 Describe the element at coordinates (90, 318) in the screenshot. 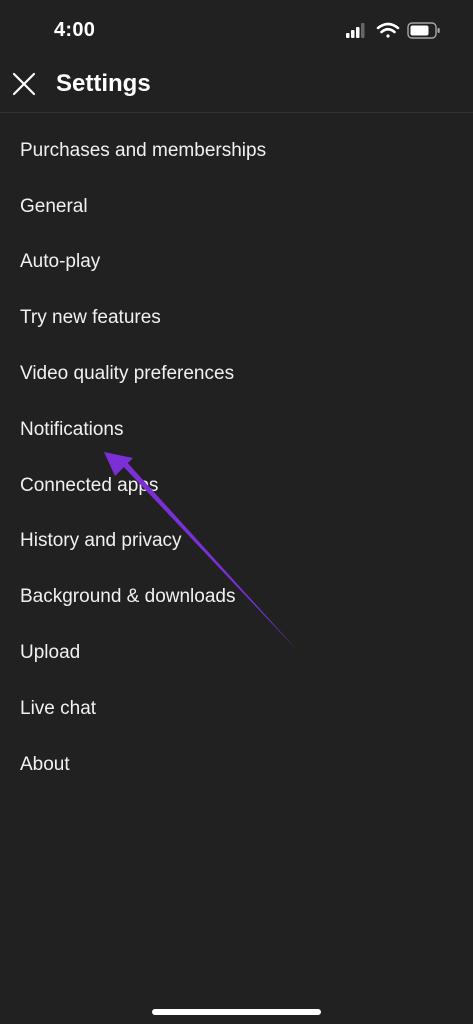

I see `settings-item-label: Try new features` at that location.